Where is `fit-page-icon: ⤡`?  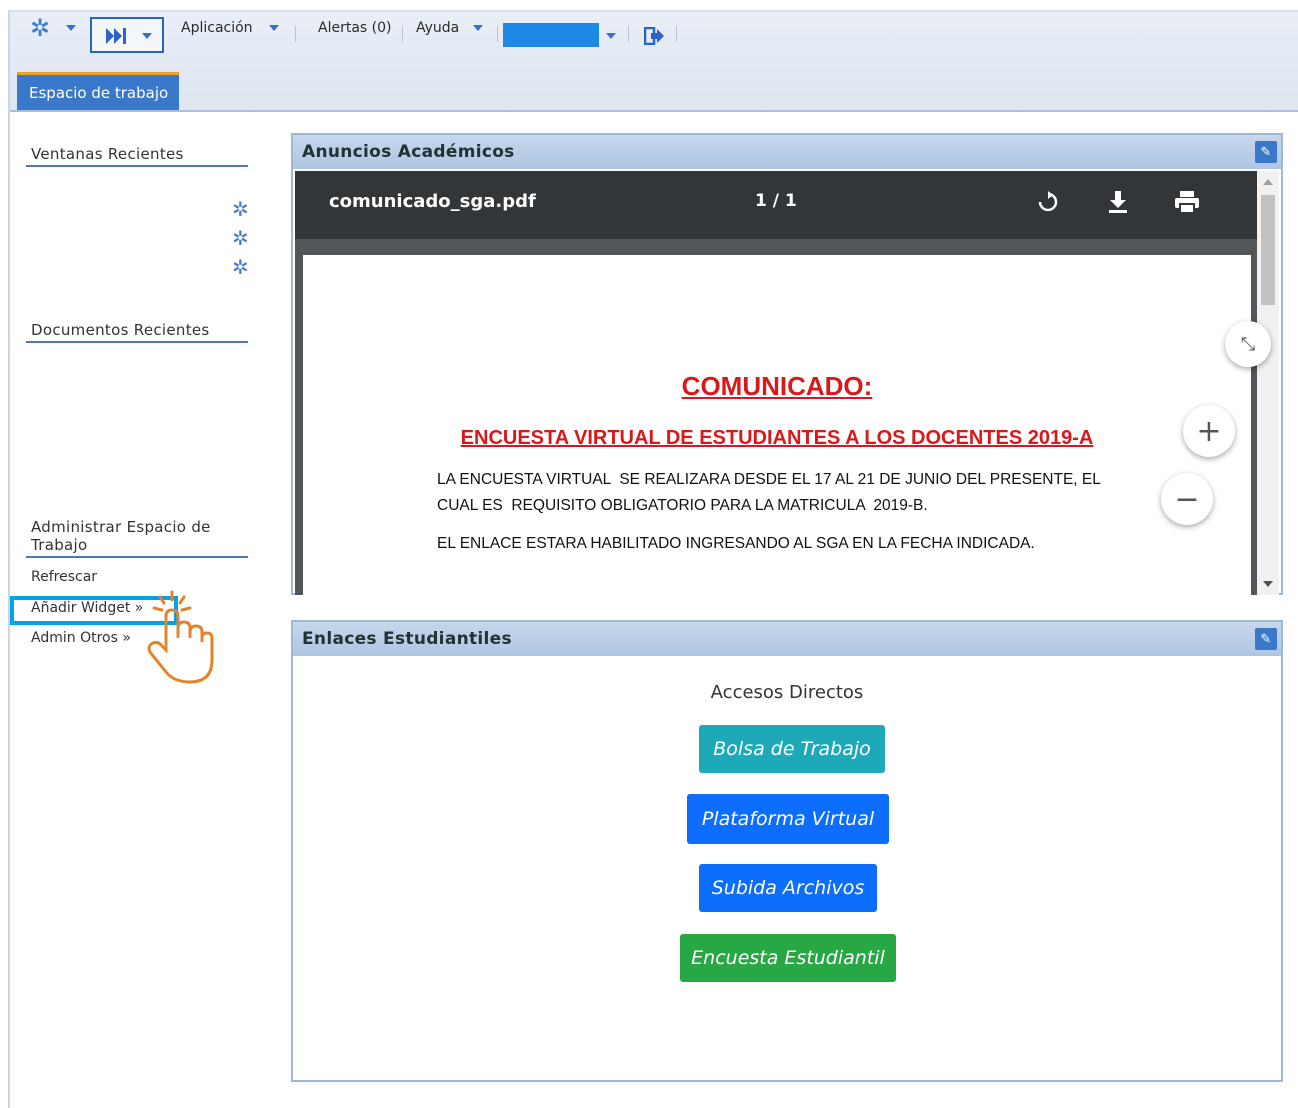 fit-page-icon: ⤡ is located at coordinates (1248, 344).